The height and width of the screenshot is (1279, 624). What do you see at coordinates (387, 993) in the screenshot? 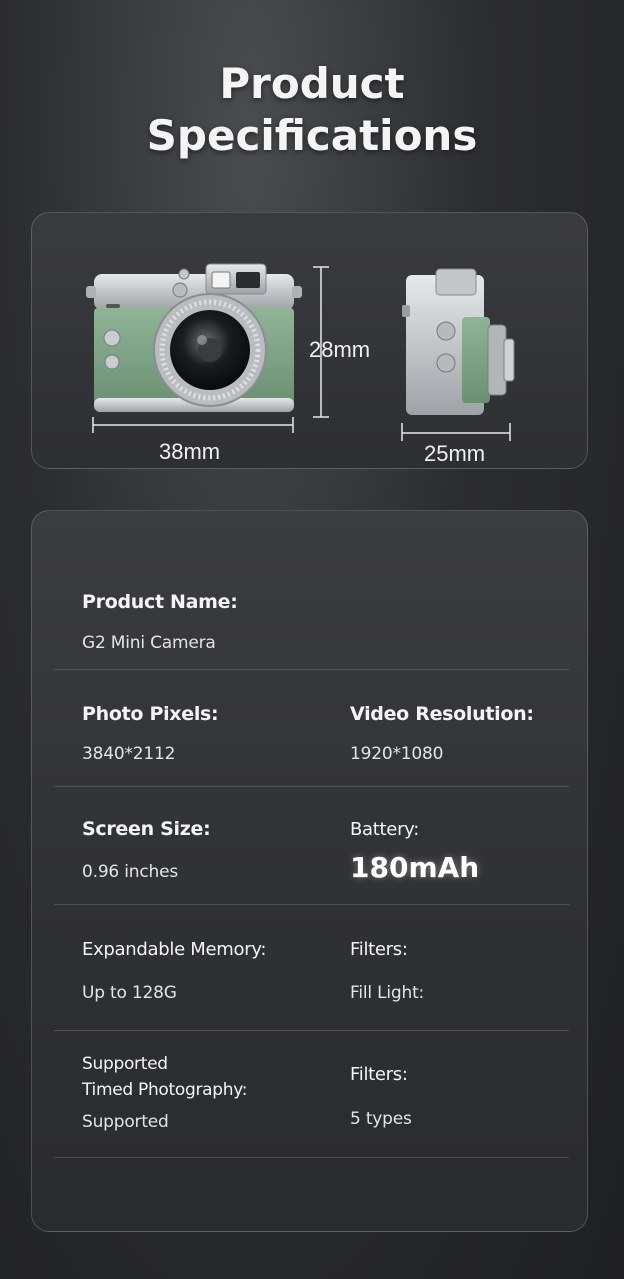
I see `fill-light-value: Fill Light:` at bounding box center [387, 993].